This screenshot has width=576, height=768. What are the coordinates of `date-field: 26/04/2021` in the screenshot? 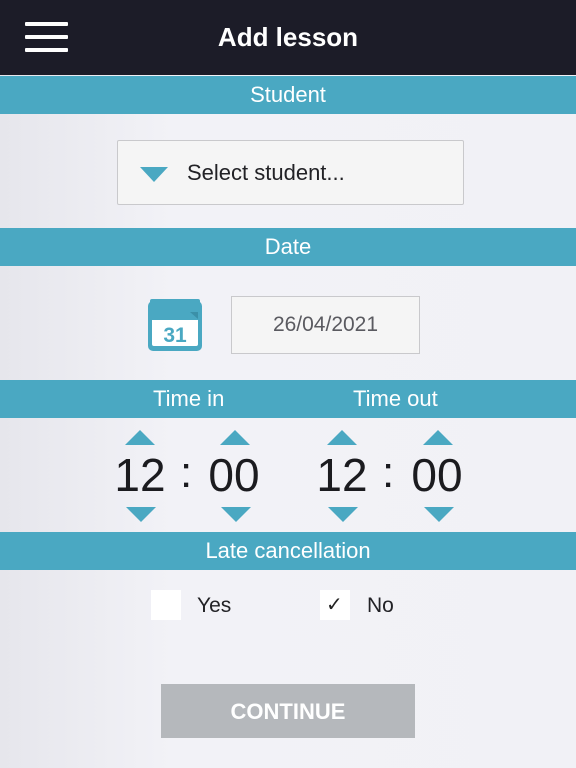 It's located at (325, 325).